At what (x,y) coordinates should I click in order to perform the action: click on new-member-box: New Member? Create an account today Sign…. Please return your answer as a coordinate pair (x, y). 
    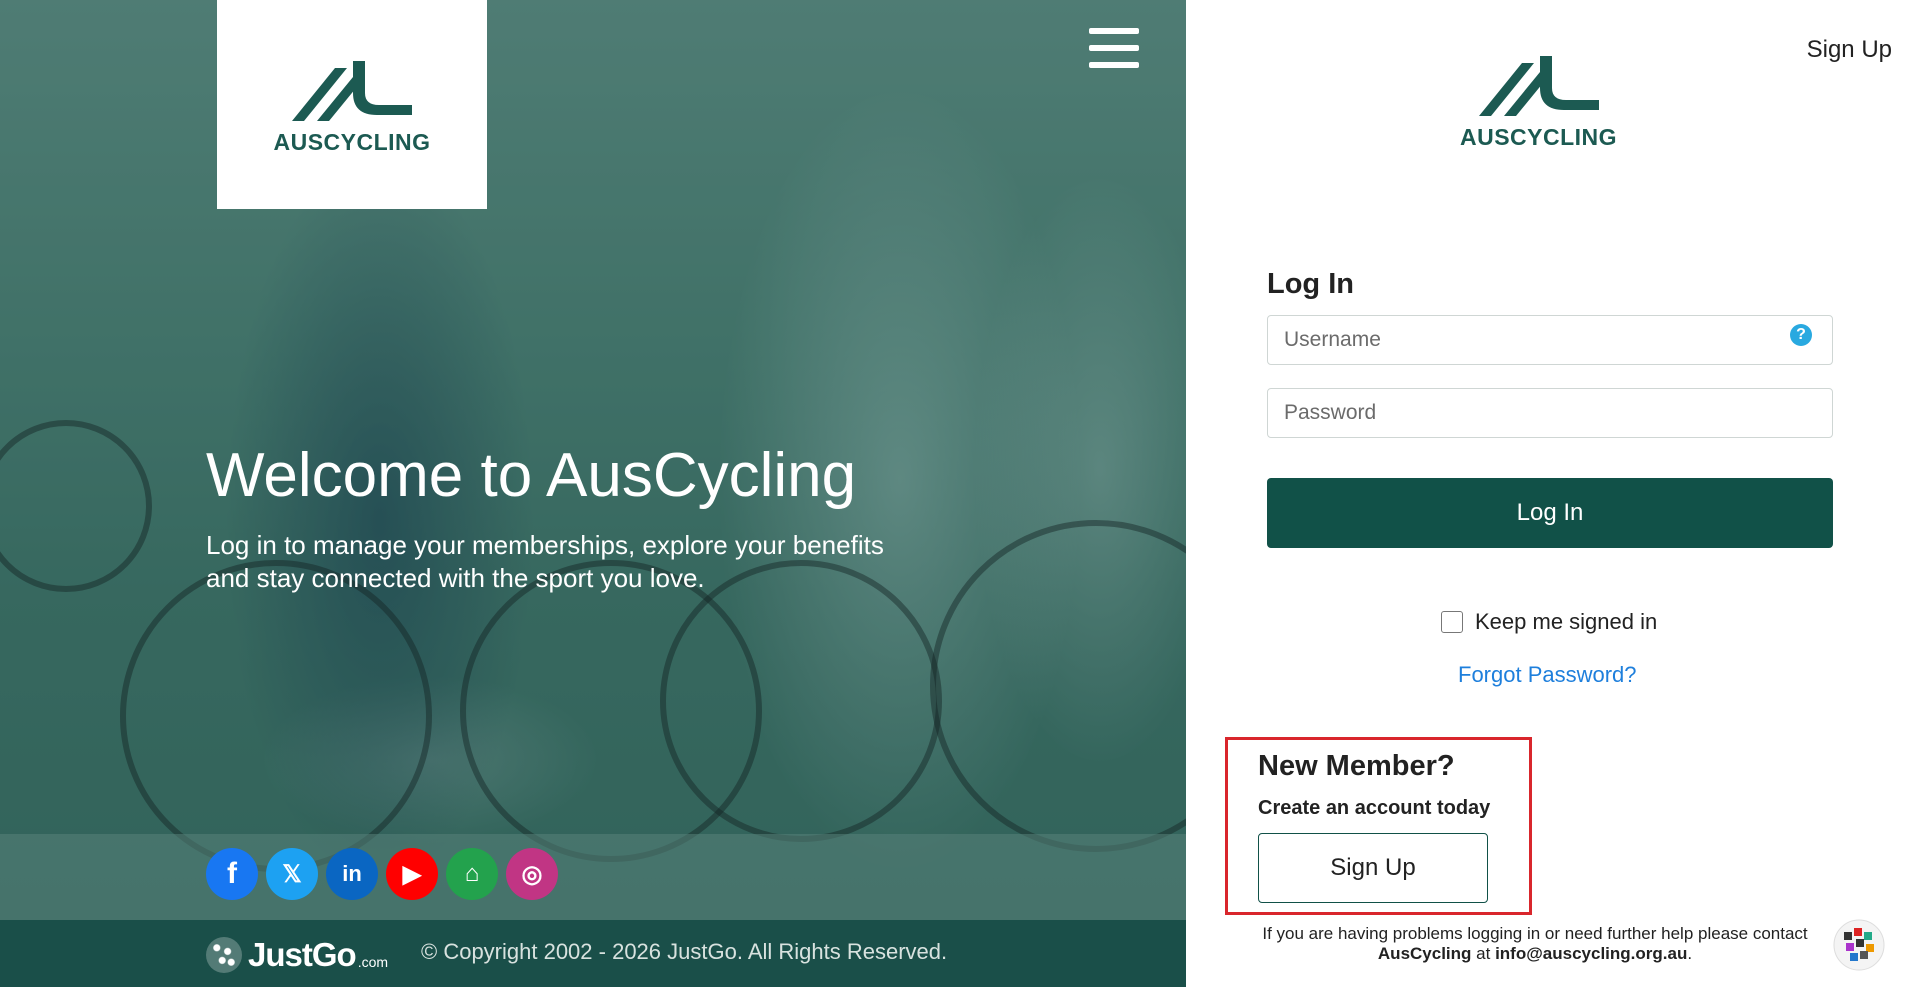
    Looking at the image, I should click on (1378, 826).